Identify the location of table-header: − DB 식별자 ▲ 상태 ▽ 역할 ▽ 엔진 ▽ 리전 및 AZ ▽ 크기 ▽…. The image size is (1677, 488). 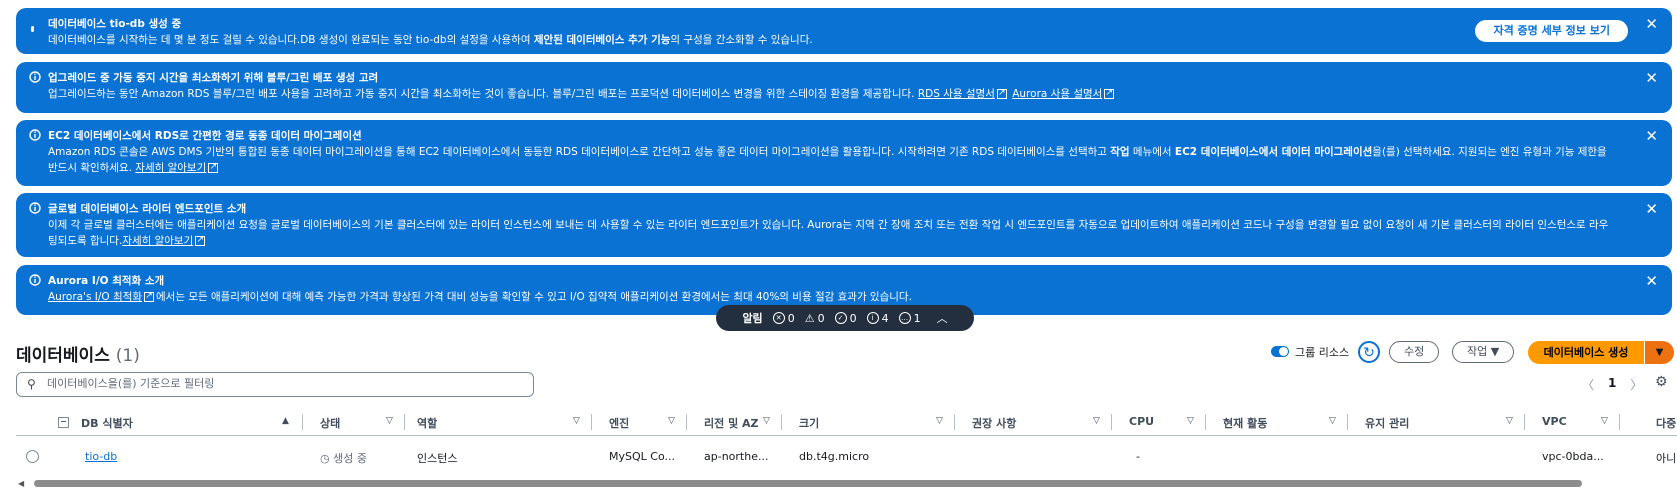
(846, 423).